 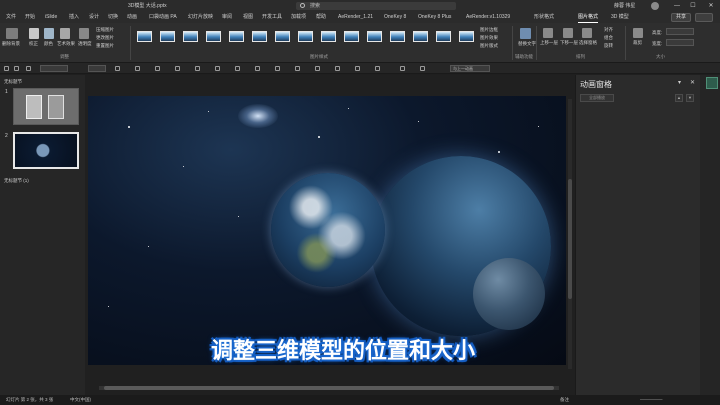 I want to click on artistic-effects-icon, so click(x=65, y=33).